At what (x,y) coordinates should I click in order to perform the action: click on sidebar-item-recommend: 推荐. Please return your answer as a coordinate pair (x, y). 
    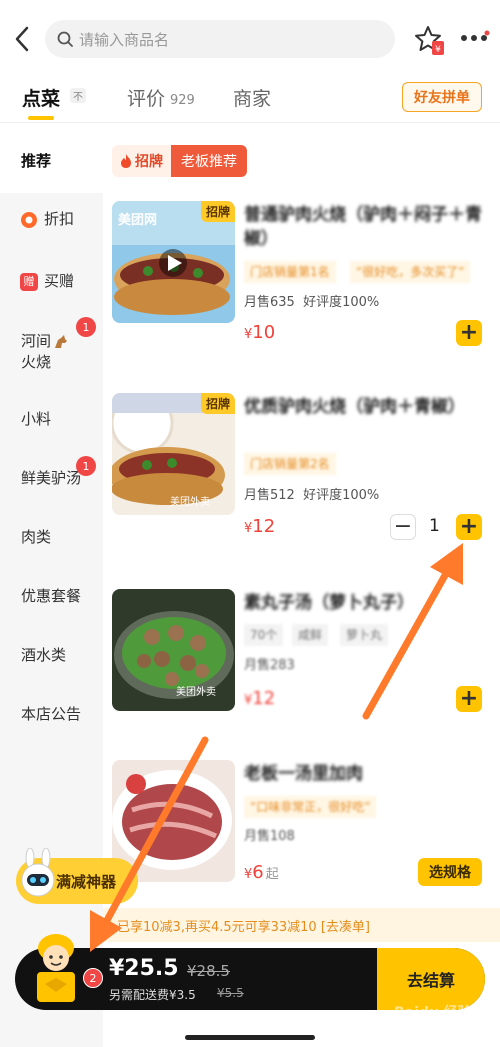
    Looking at the image, I should click on (51, 158).